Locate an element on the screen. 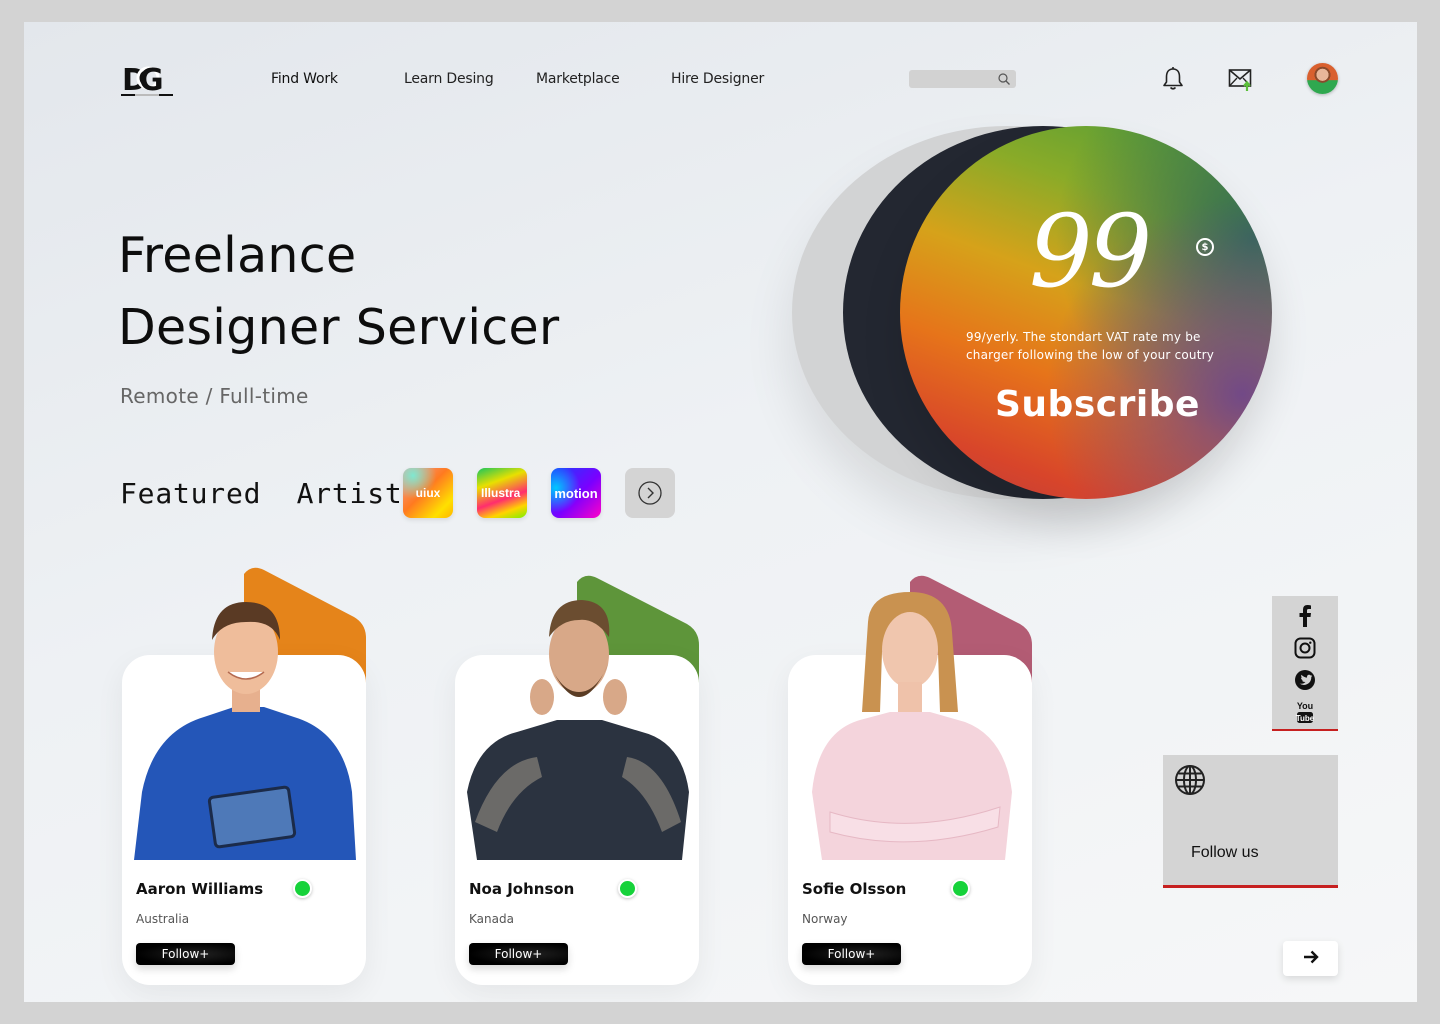 The image size is (1440, 1024). featured-artist-heading: Featured Artist↓ is located at coordinates (276, 493).